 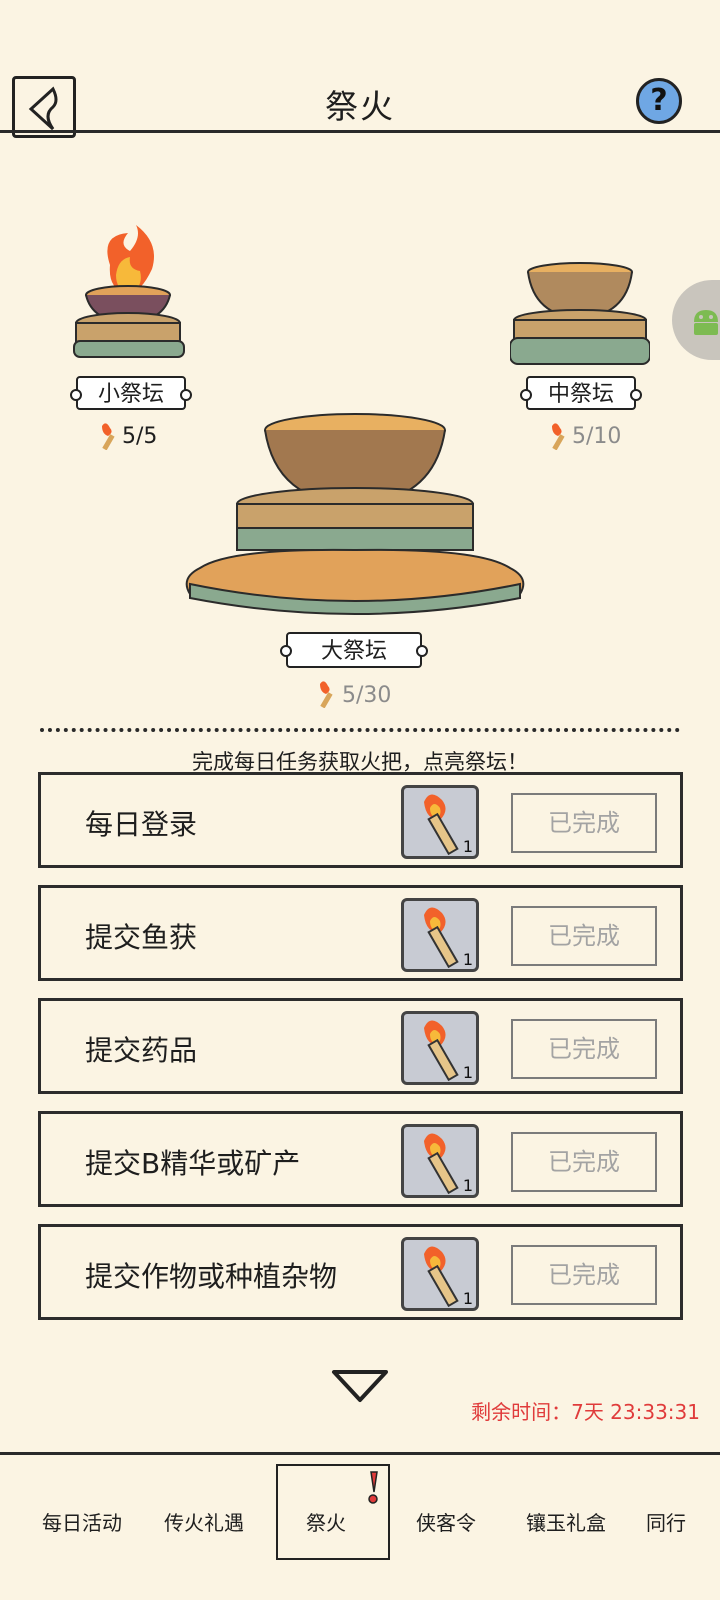 I want to click on medium-altar-image, so click(x=580, y=317).